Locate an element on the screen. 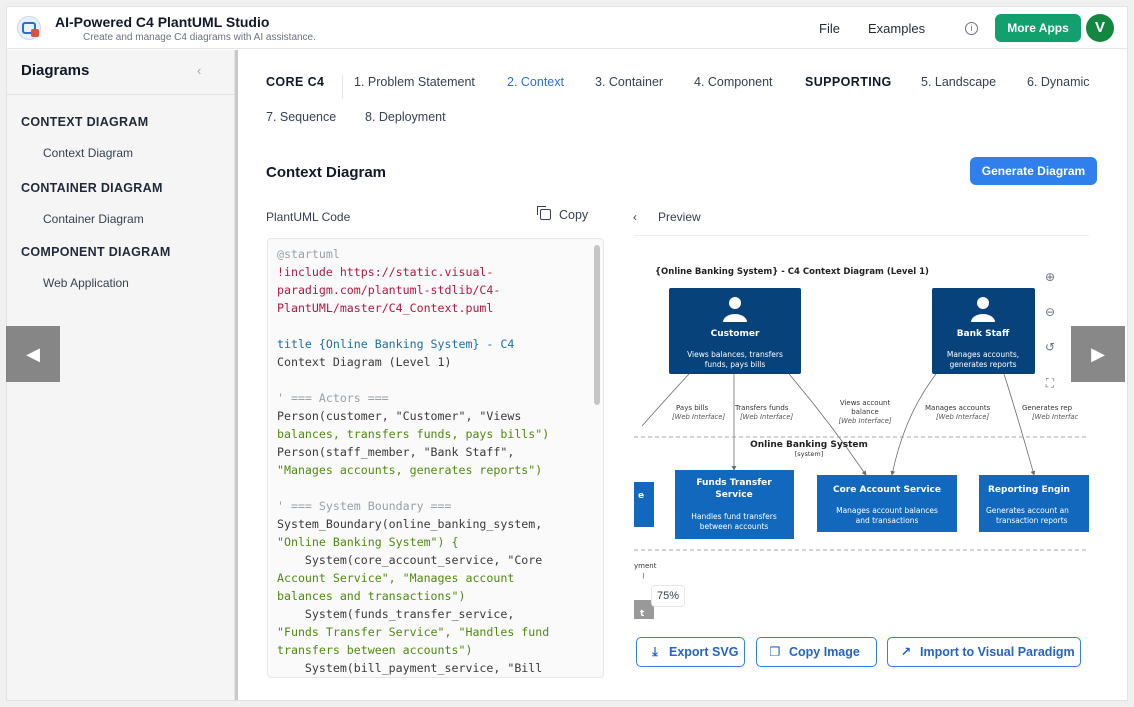 The image size is (1134, 707). customer-name: Customer is located at coordinates (735, 334).